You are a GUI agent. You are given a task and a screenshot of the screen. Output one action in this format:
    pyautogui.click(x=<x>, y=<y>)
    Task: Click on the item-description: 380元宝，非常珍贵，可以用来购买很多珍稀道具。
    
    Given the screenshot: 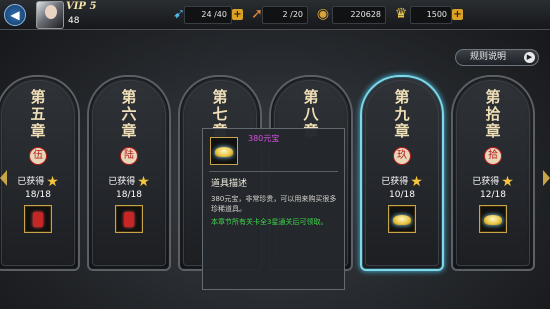 What is the action you would take?
    pyautogui.click(x=274, y=204)
    